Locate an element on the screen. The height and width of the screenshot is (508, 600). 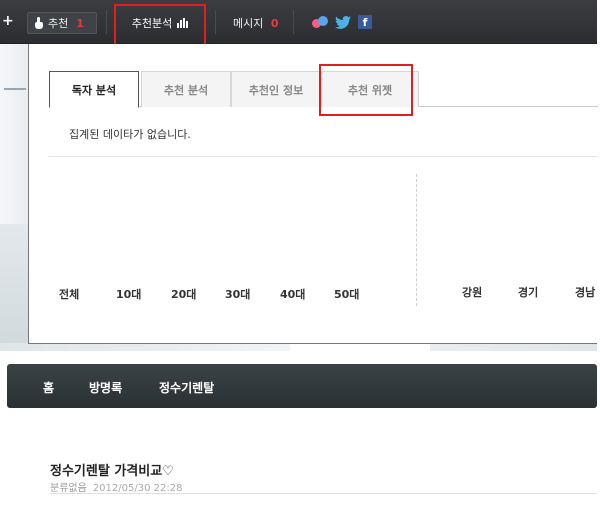
me2day-icon is located at coordinates (320, 22).